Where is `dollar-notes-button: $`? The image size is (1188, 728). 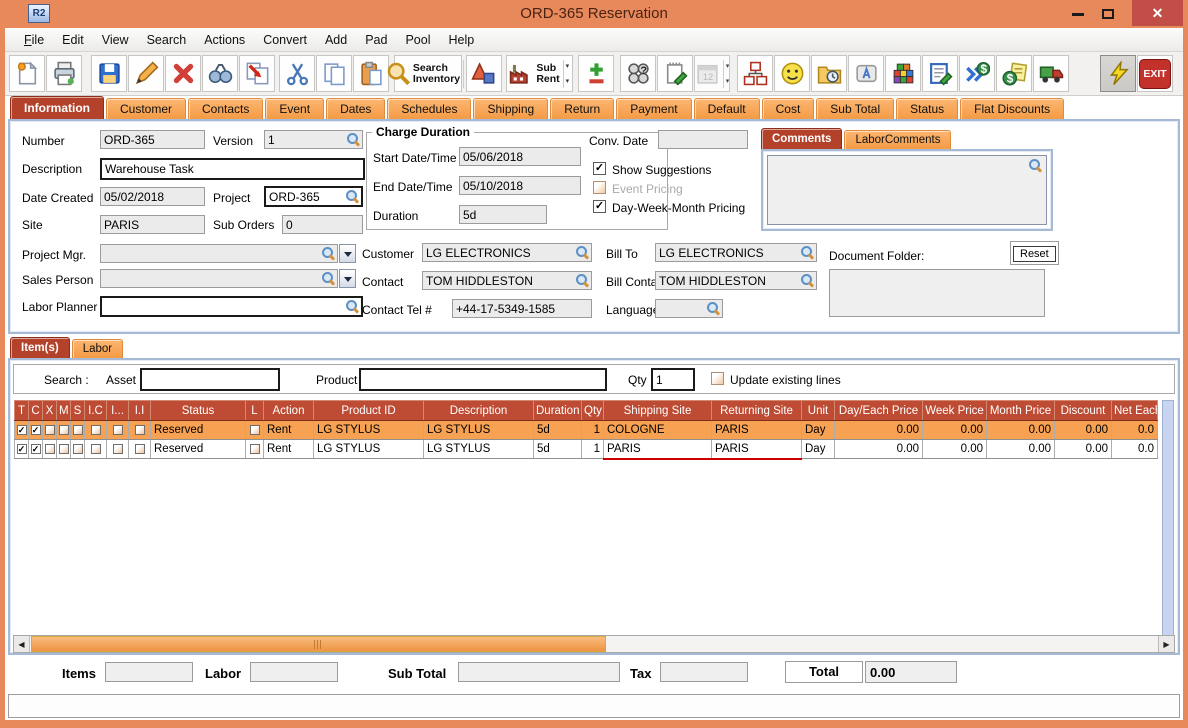 dollar-notes-button: $ is located at coordinates (1014, 73).